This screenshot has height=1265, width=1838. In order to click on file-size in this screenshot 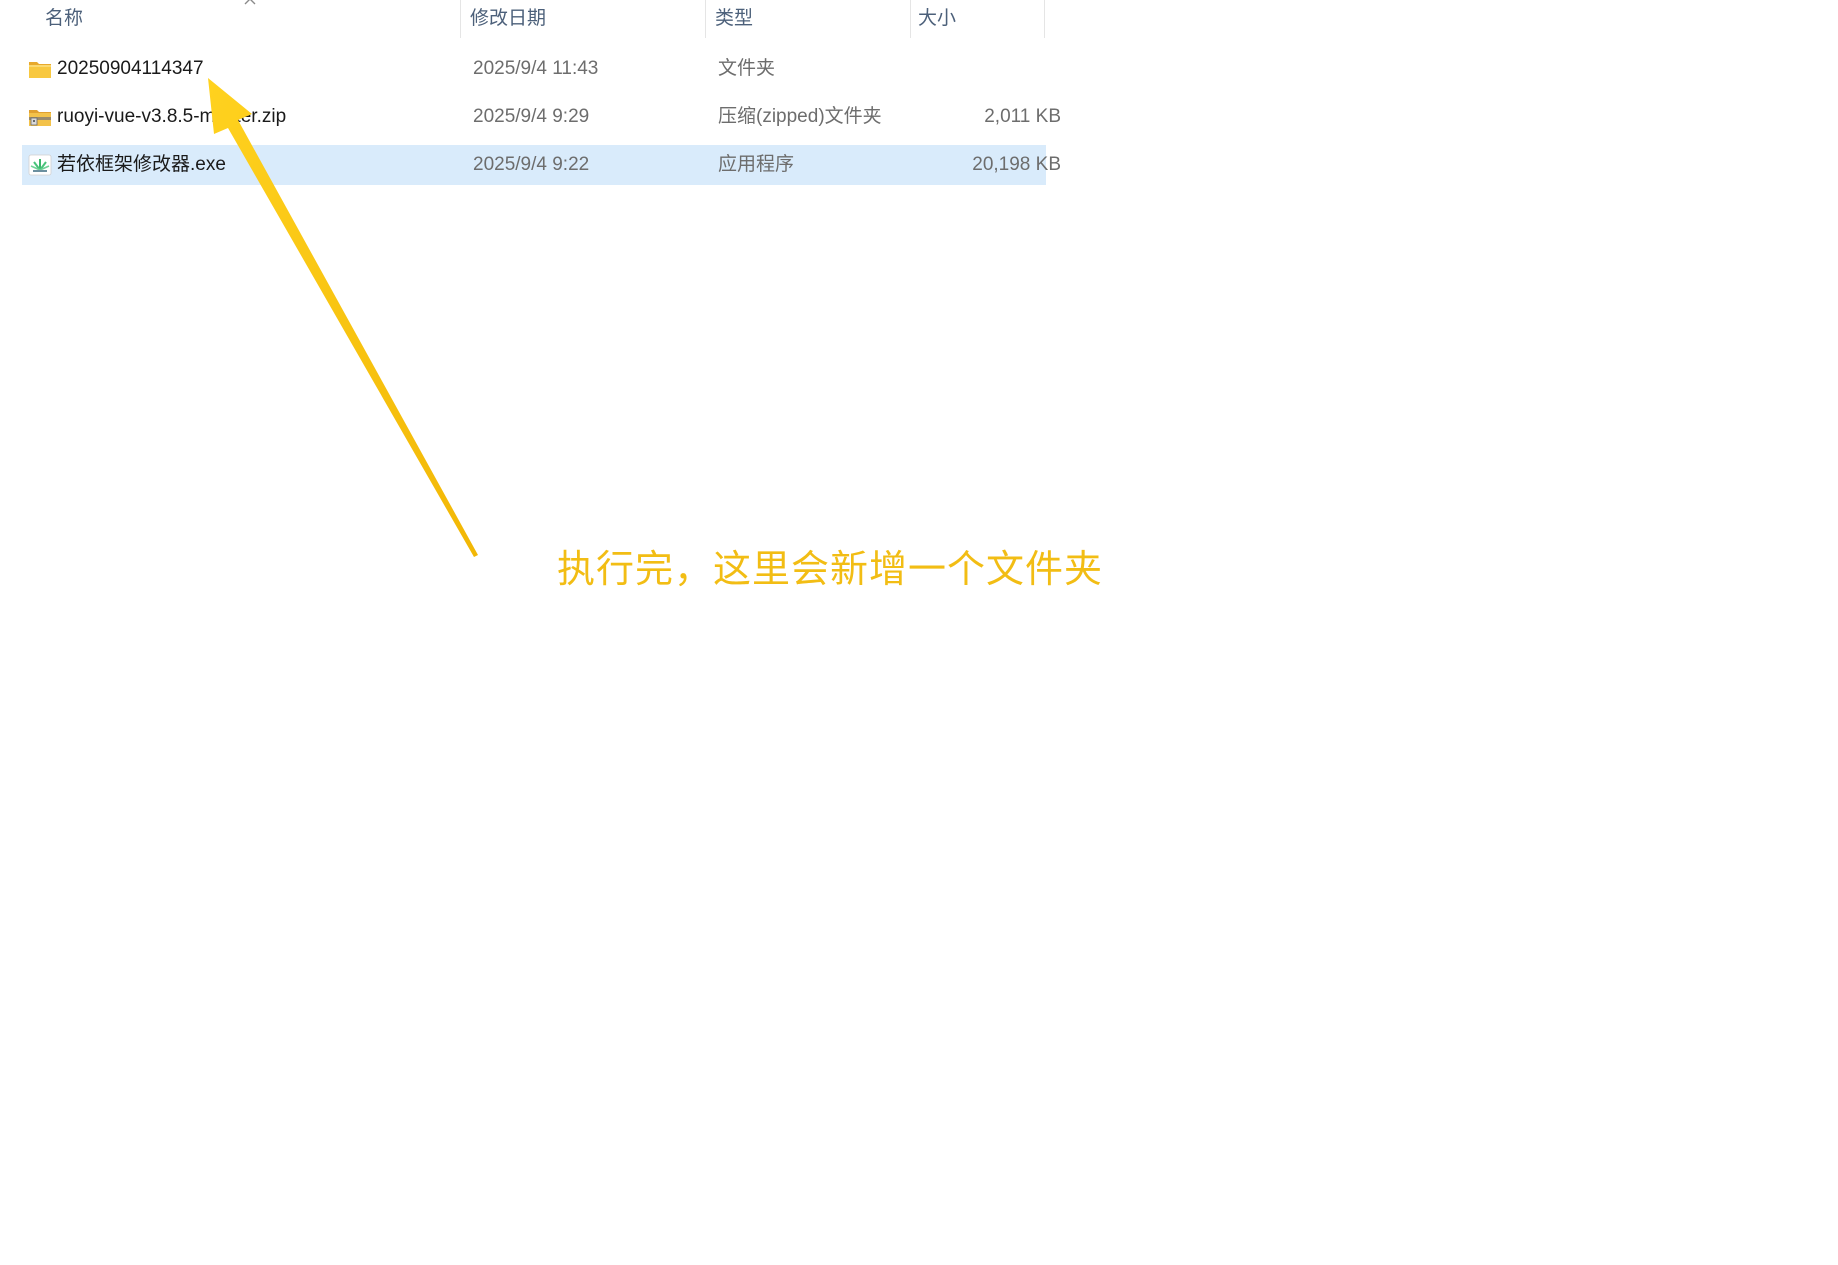, I will do `click(961, 69)`.